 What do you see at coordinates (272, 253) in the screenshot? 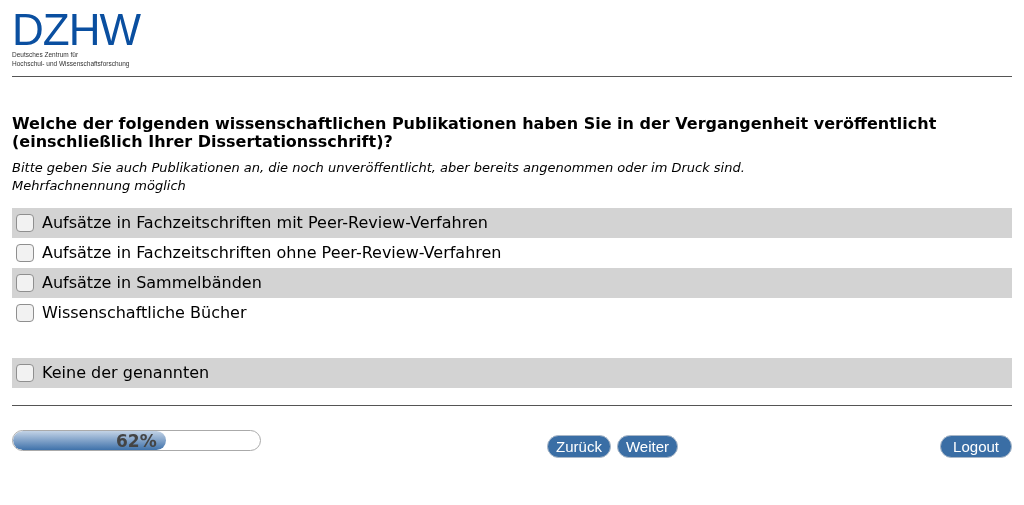
I see `option-label: Aufsätze in Fachzeitschriften ohne Peer-Review-Verfahren` at bounding box center [272, 253].